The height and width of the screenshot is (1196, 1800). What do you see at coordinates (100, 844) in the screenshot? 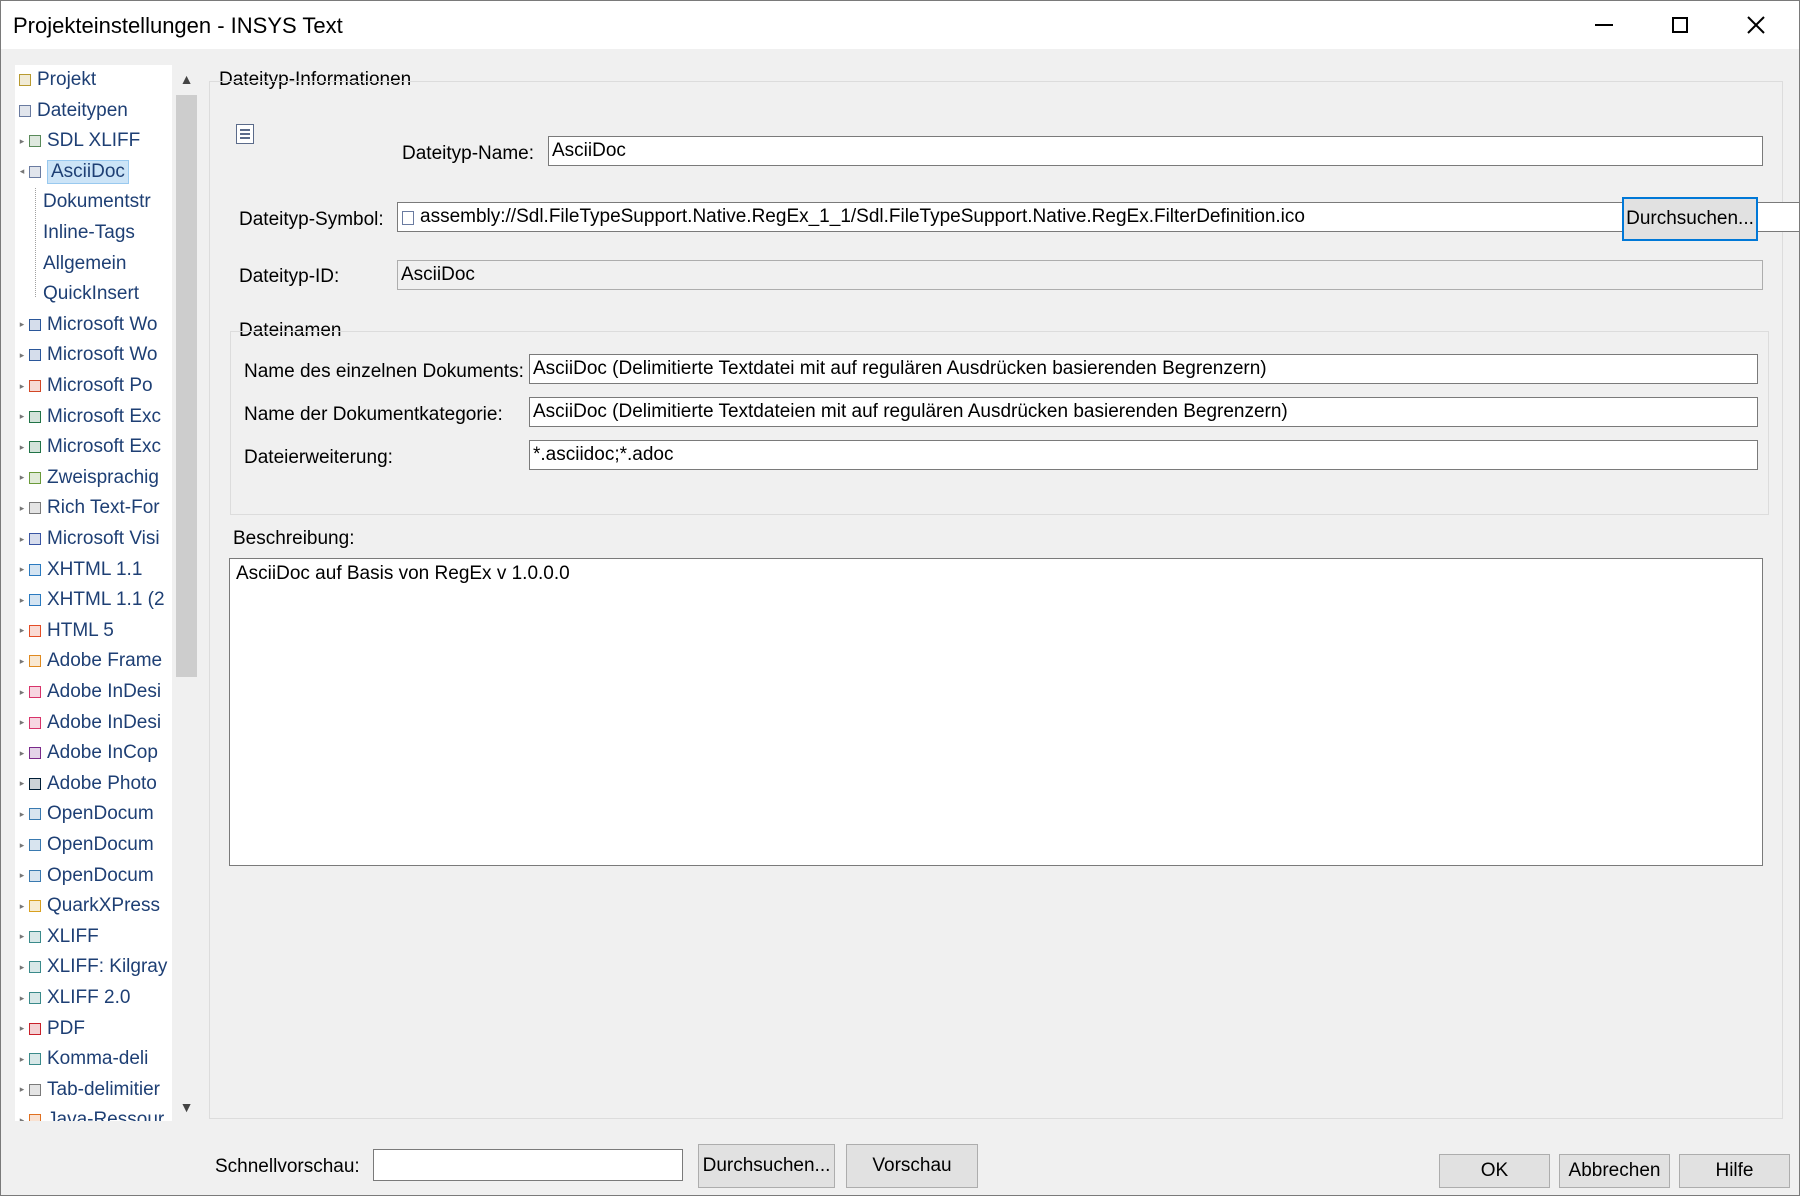
I see `tree-item-label: OpenDocum` at bounding box center [100, 844].